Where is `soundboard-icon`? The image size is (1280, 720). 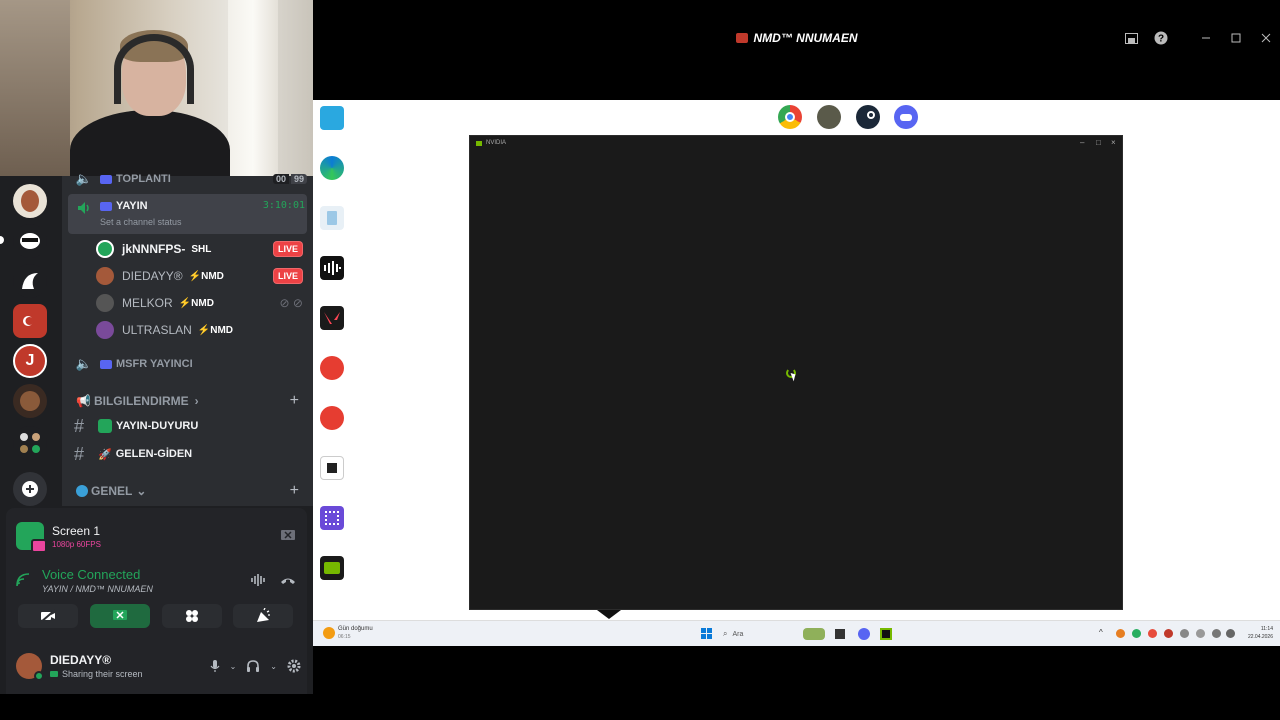
soundboard-icon is located at coordinates (263, 615).